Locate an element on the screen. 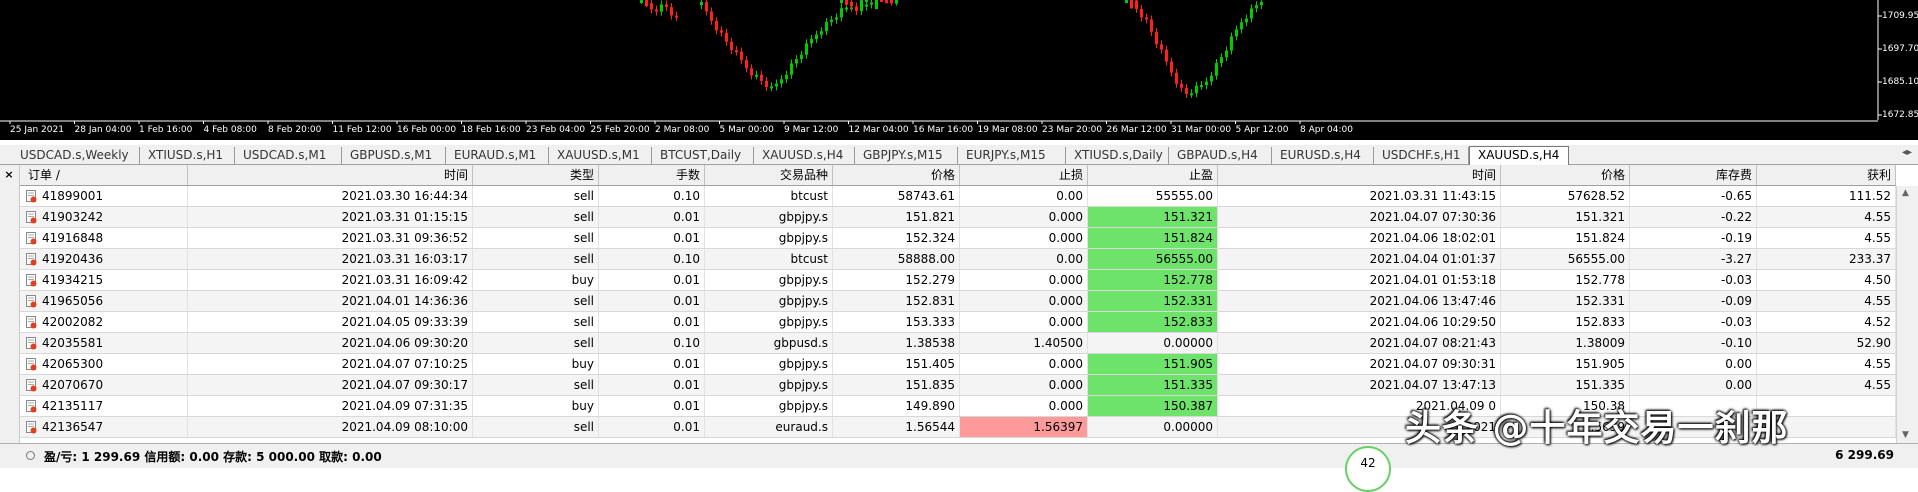 The width and height of the screenshot is (1918, 492). cell-price: 151.405 is located at coordinates (896, 364).